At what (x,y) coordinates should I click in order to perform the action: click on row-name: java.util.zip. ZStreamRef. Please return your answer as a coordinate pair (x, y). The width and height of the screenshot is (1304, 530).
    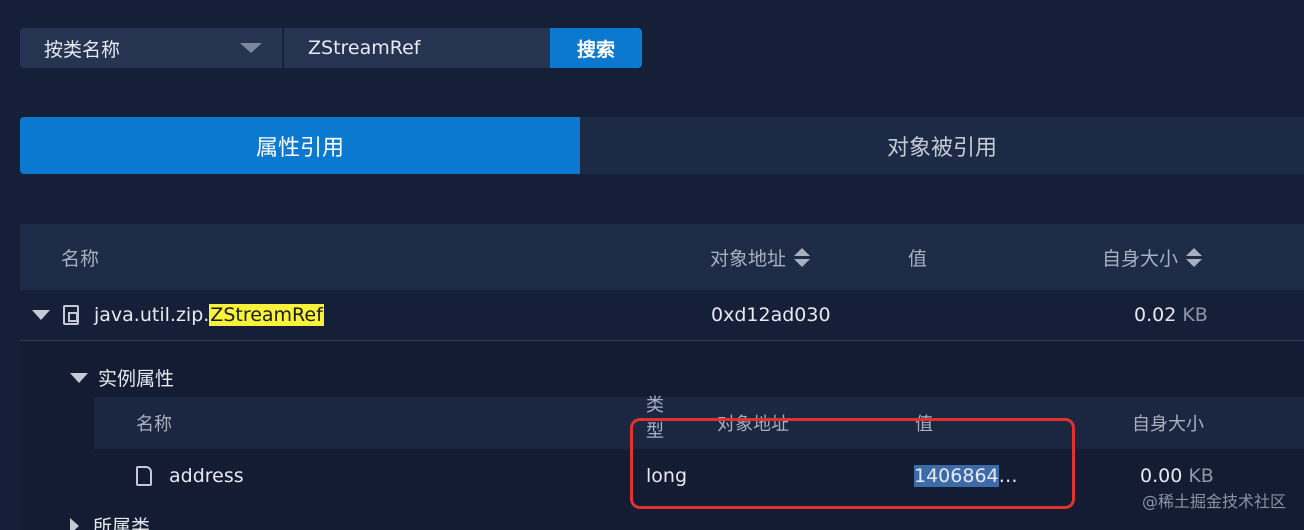
    Looking at the image, I should click on (209, 315).